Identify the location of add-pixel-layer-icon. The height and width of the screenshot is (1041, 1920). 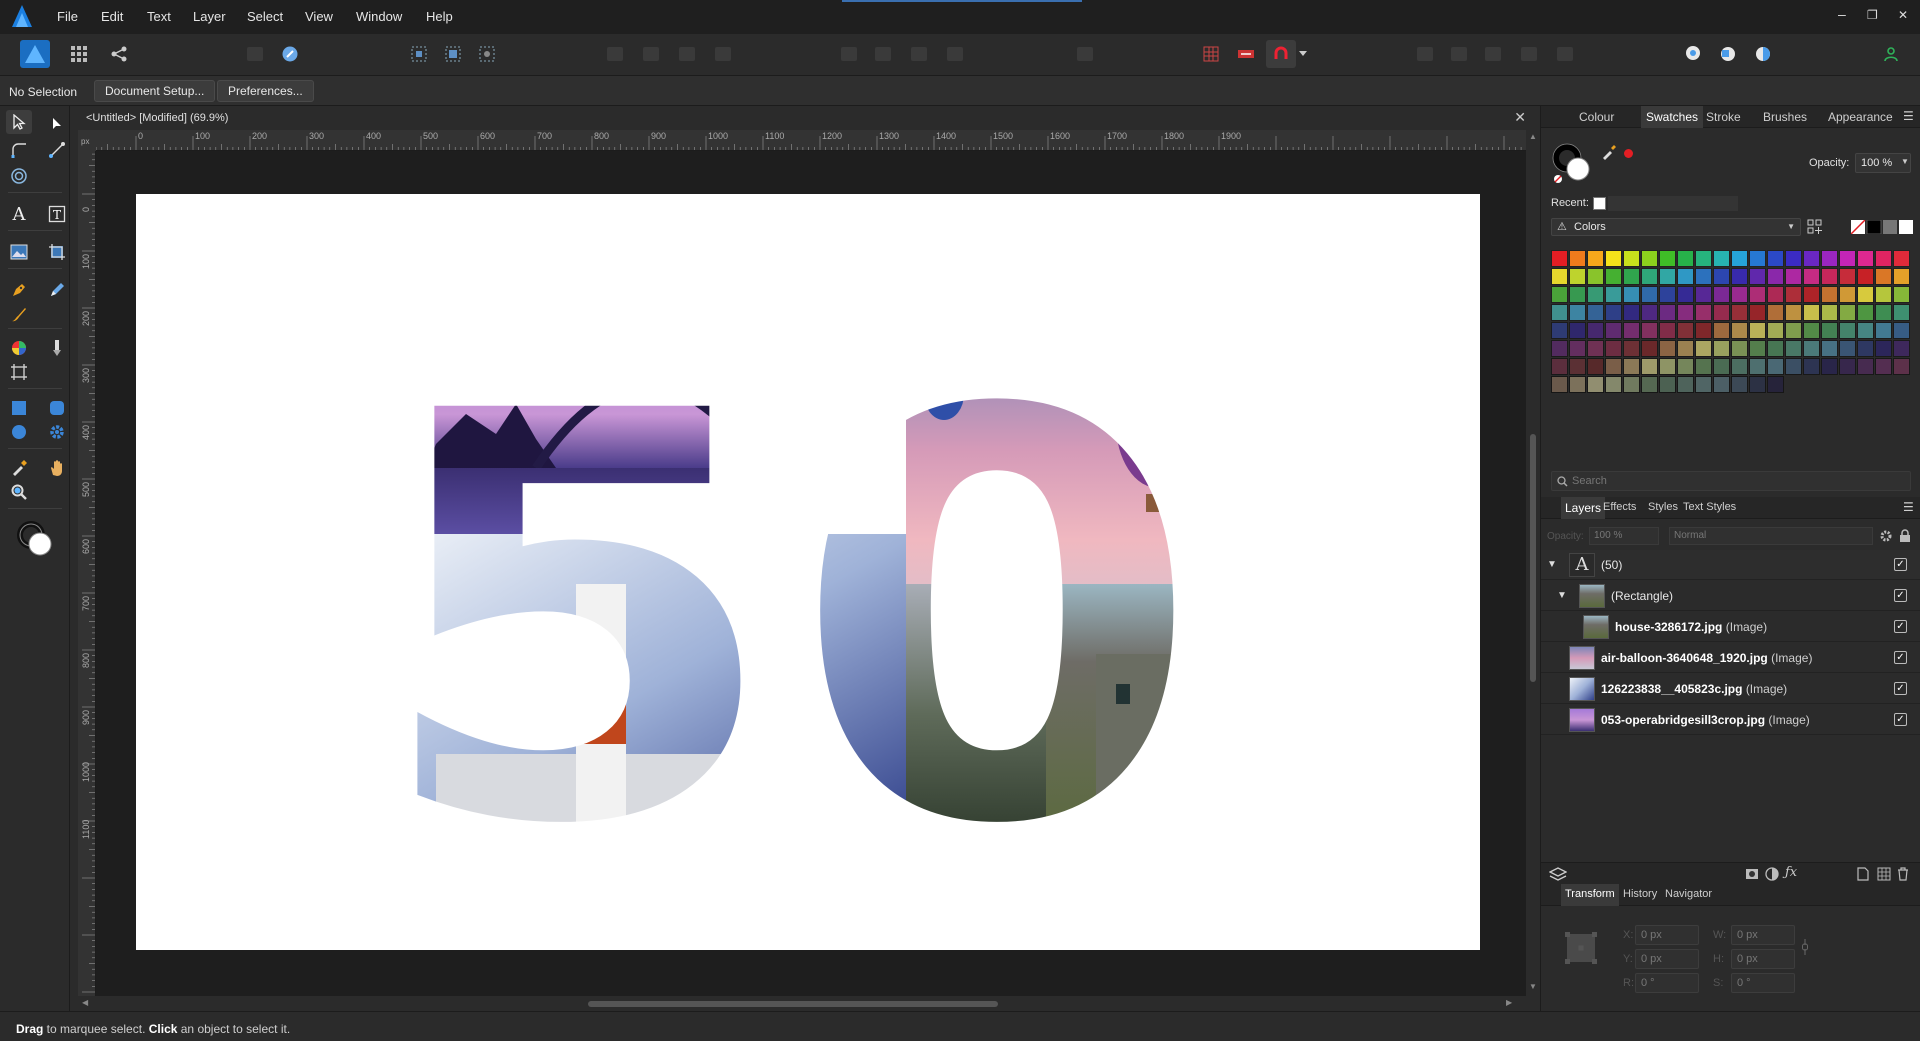
(1884, 874).